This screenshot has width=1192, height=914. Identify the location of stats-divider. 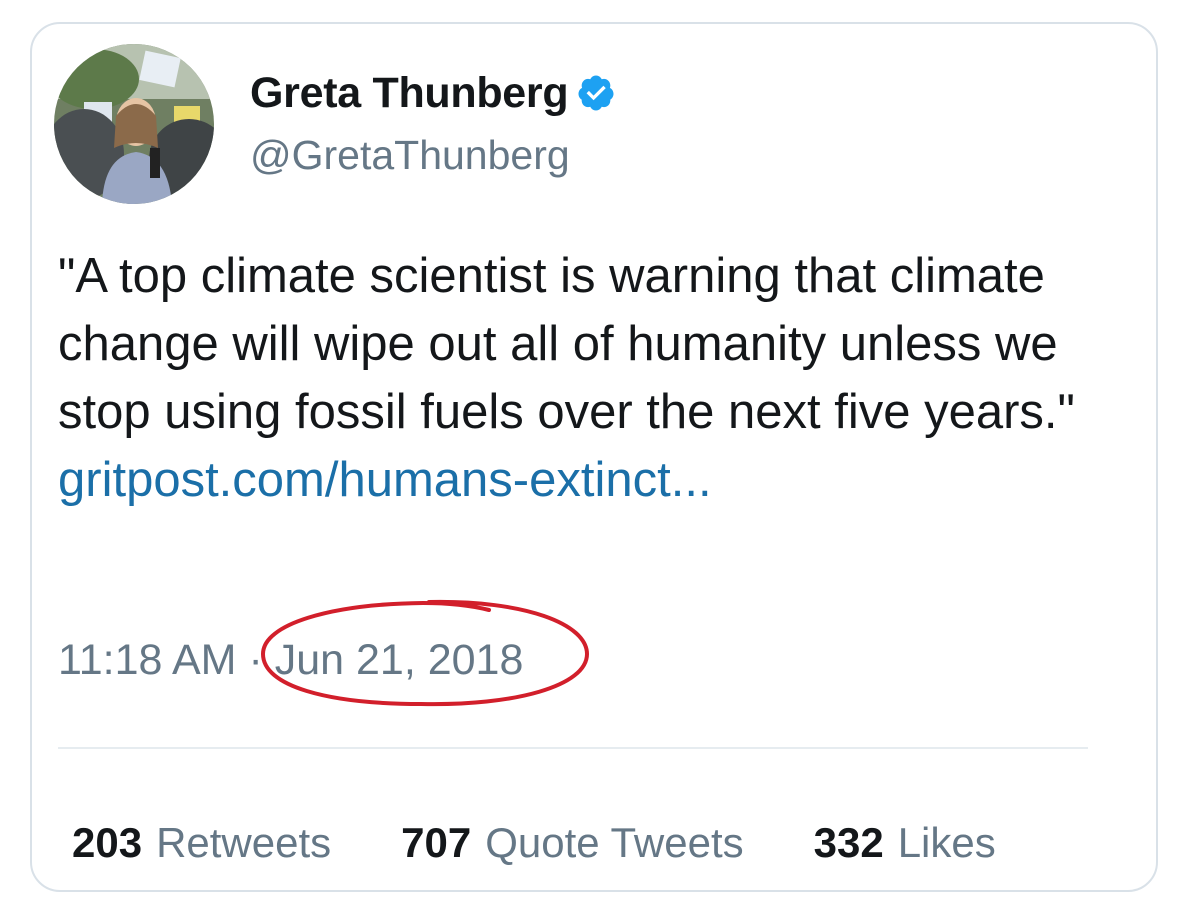
(573, 748).